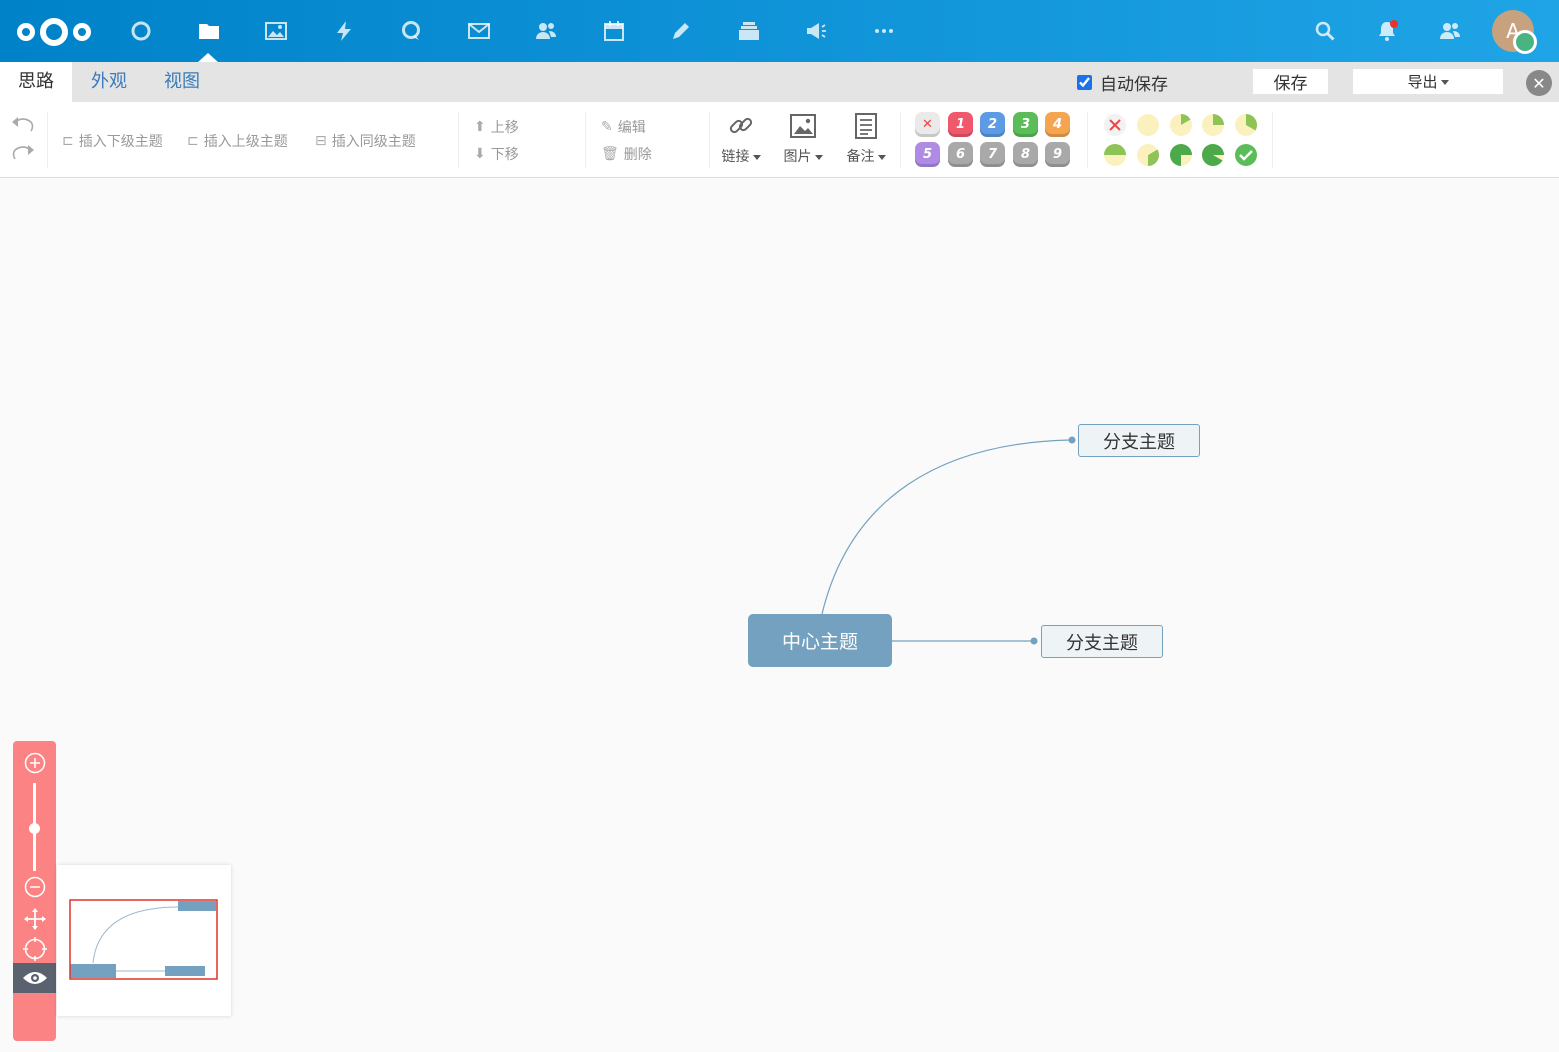 Image resolution: width=1559 pixels, height=1052 pixels. I want to click on activity-icon, so click(344, 31).